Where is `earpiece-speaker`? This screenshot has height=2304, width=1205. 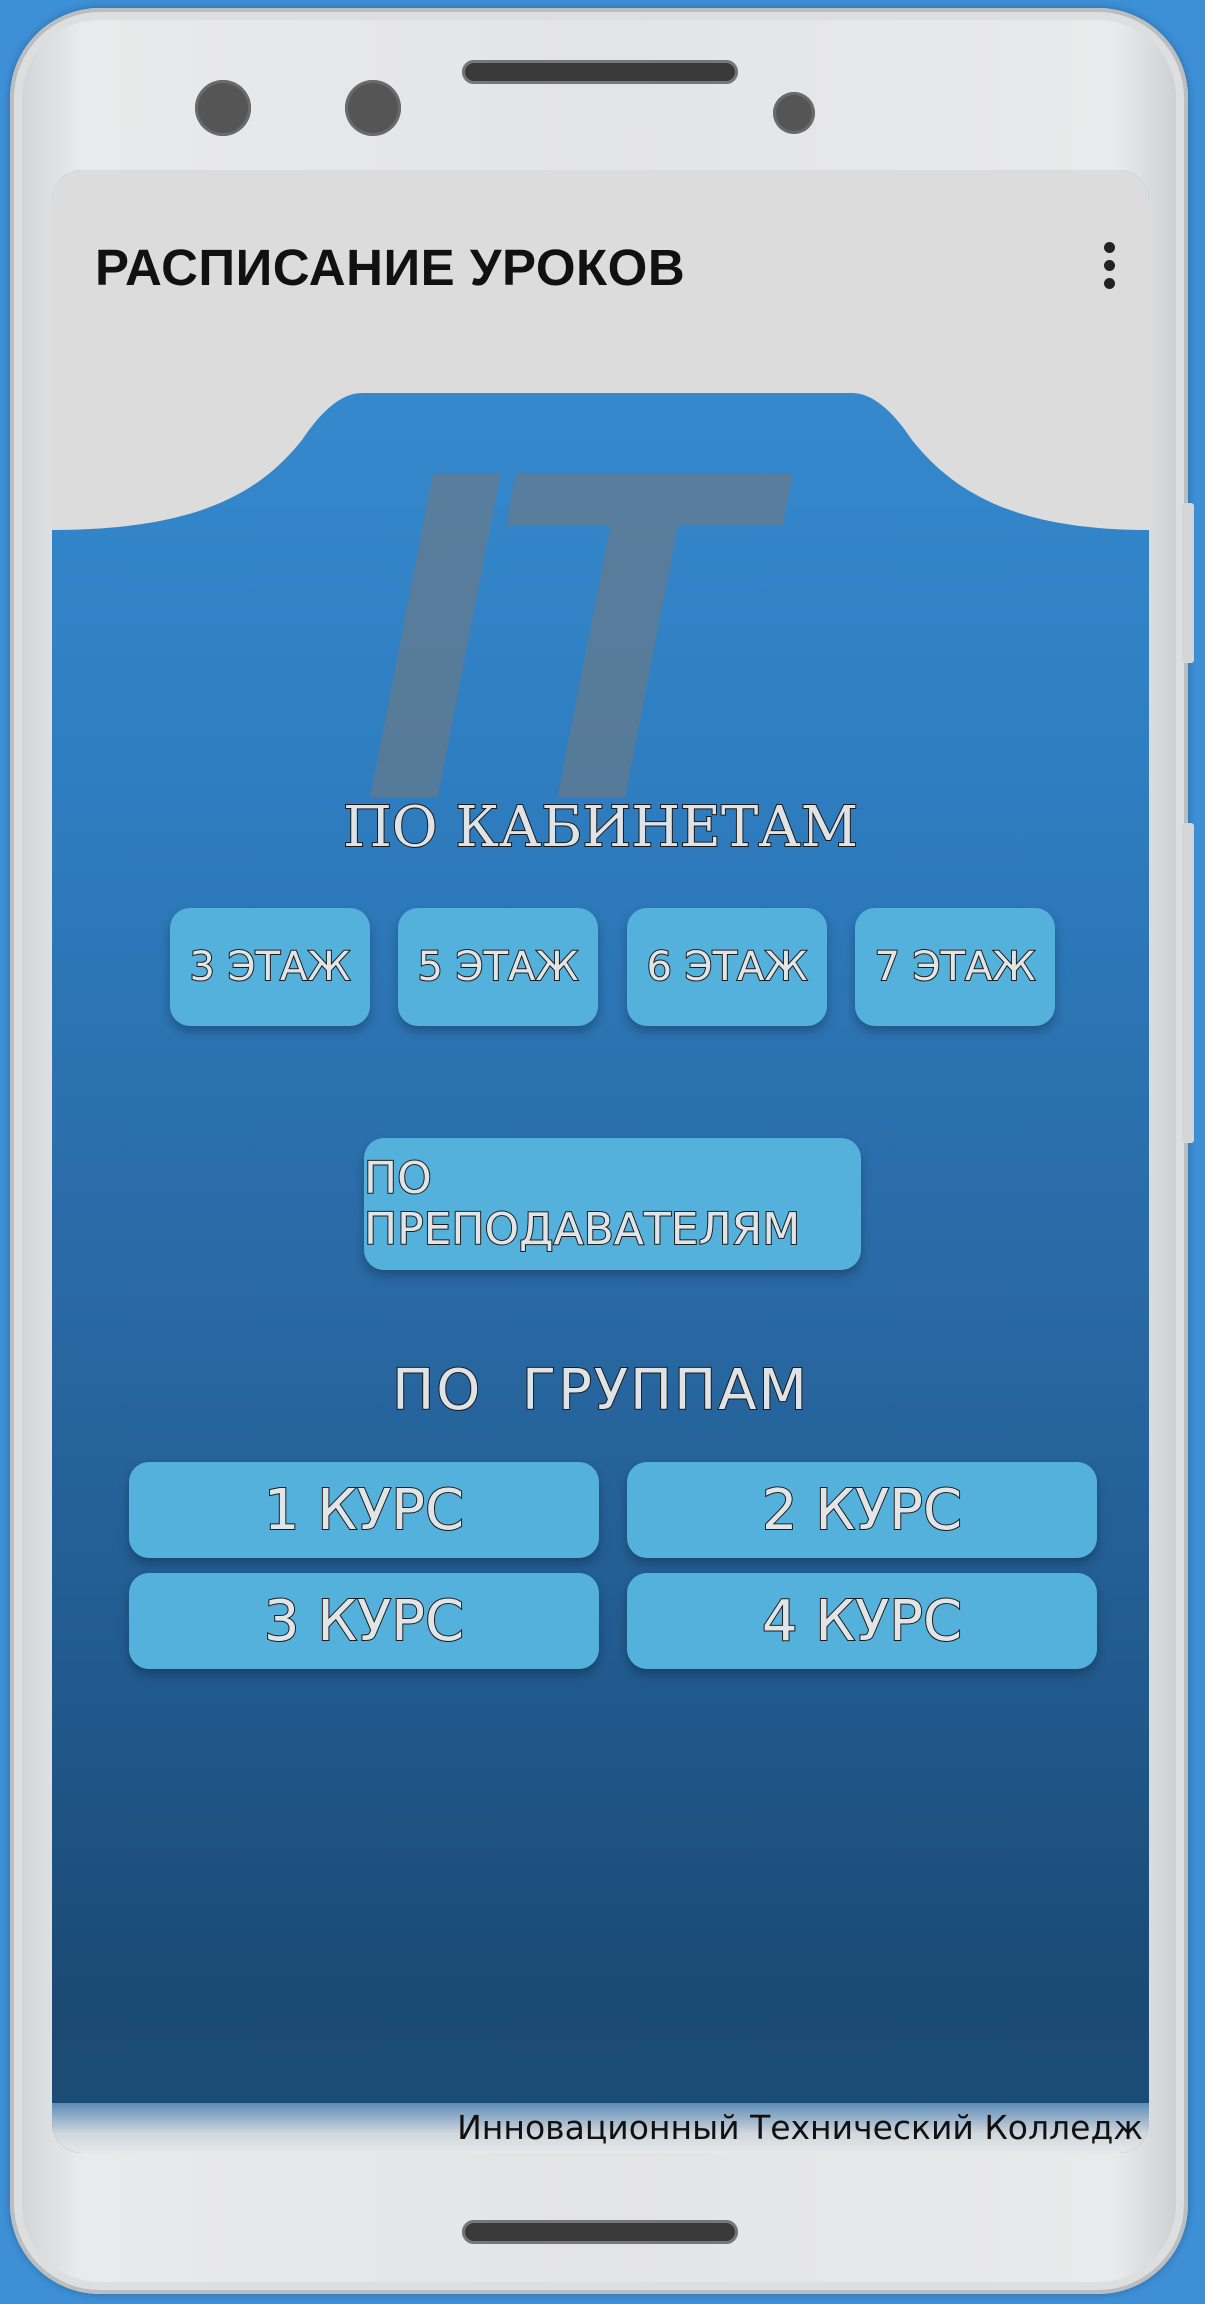
earpiece-speaker is located at coordinates (600, 72).